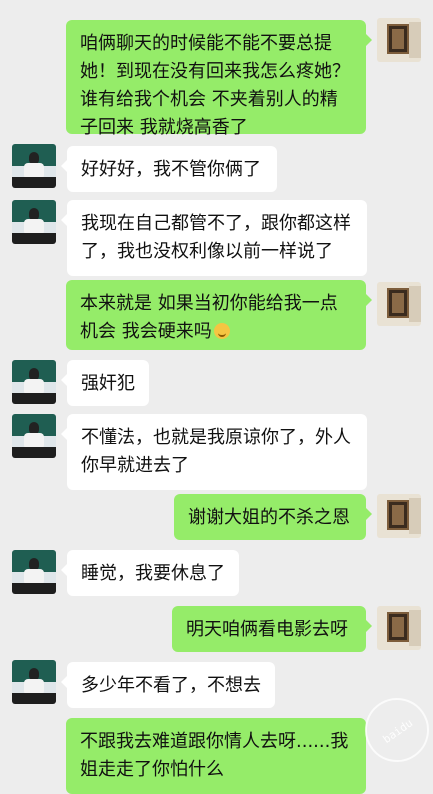  I want to click on message-bubble: 好好好，我不管你俩了, so click(169, 169).